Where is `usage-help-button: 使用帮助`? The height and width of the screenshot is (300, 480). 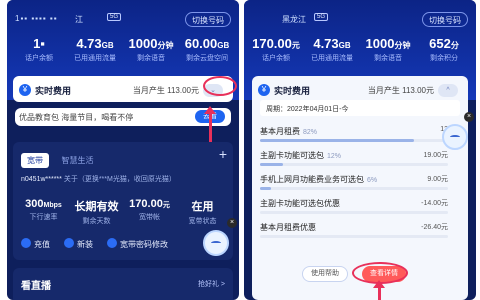 usage-help-button: 使用帮助 is located at coordinates (325, 274).